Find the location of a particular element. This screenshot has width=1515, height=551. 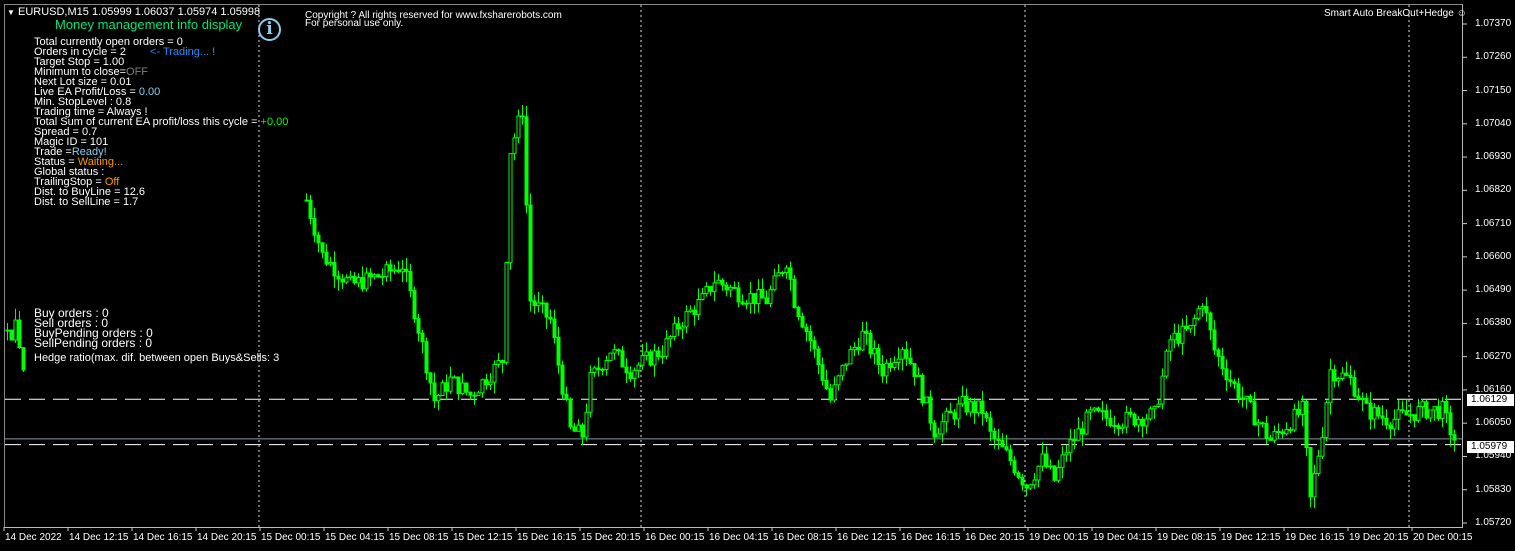

time-tick: 15 Dec 08:15 is located at coordinates (419, 537).